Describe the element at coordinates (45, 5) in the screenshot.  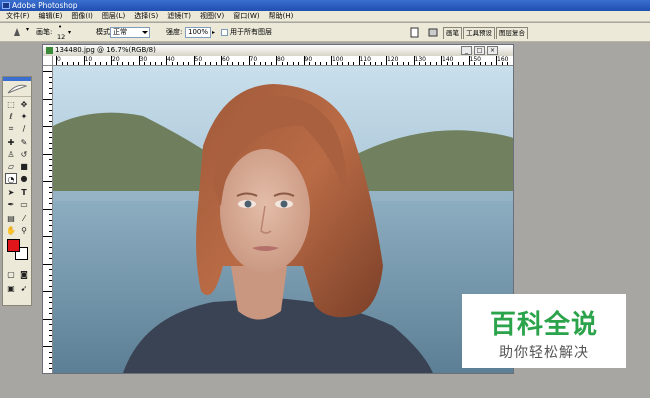
I see `app-title: Adobe Photoshop` at that location.